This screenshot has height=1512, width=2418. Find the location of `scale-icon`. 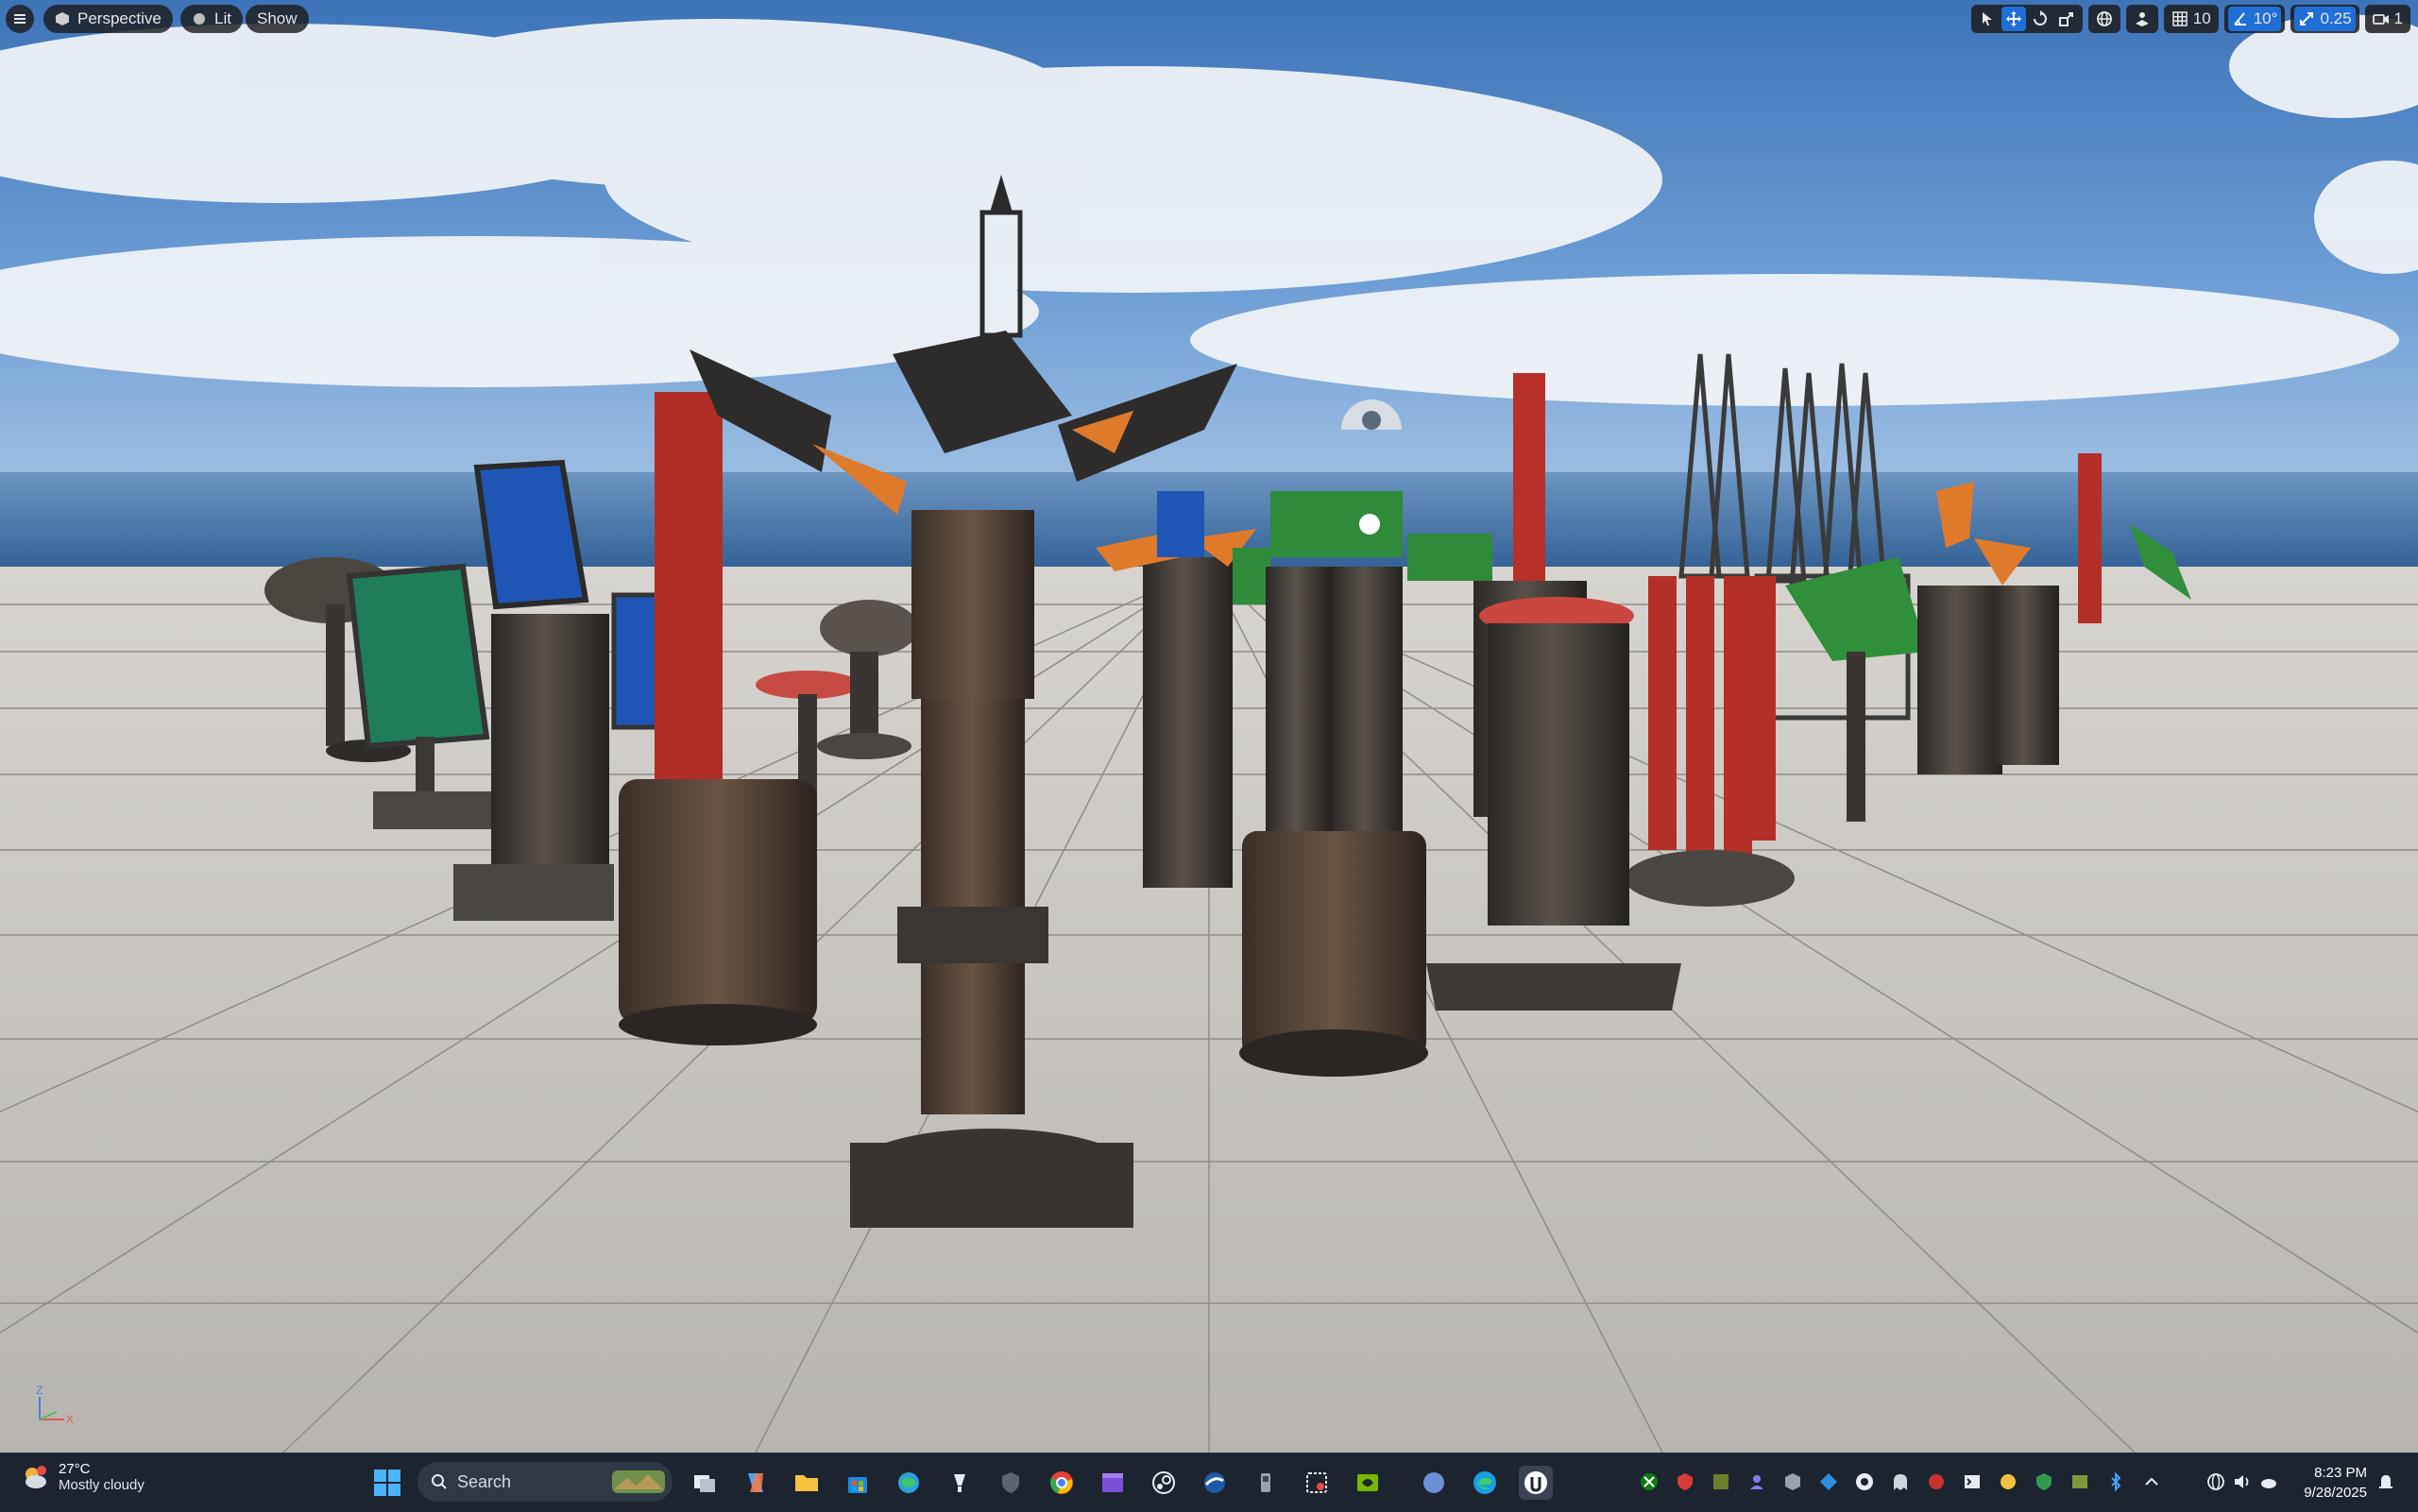

scale-icon is located at coordinates (2065, 19).